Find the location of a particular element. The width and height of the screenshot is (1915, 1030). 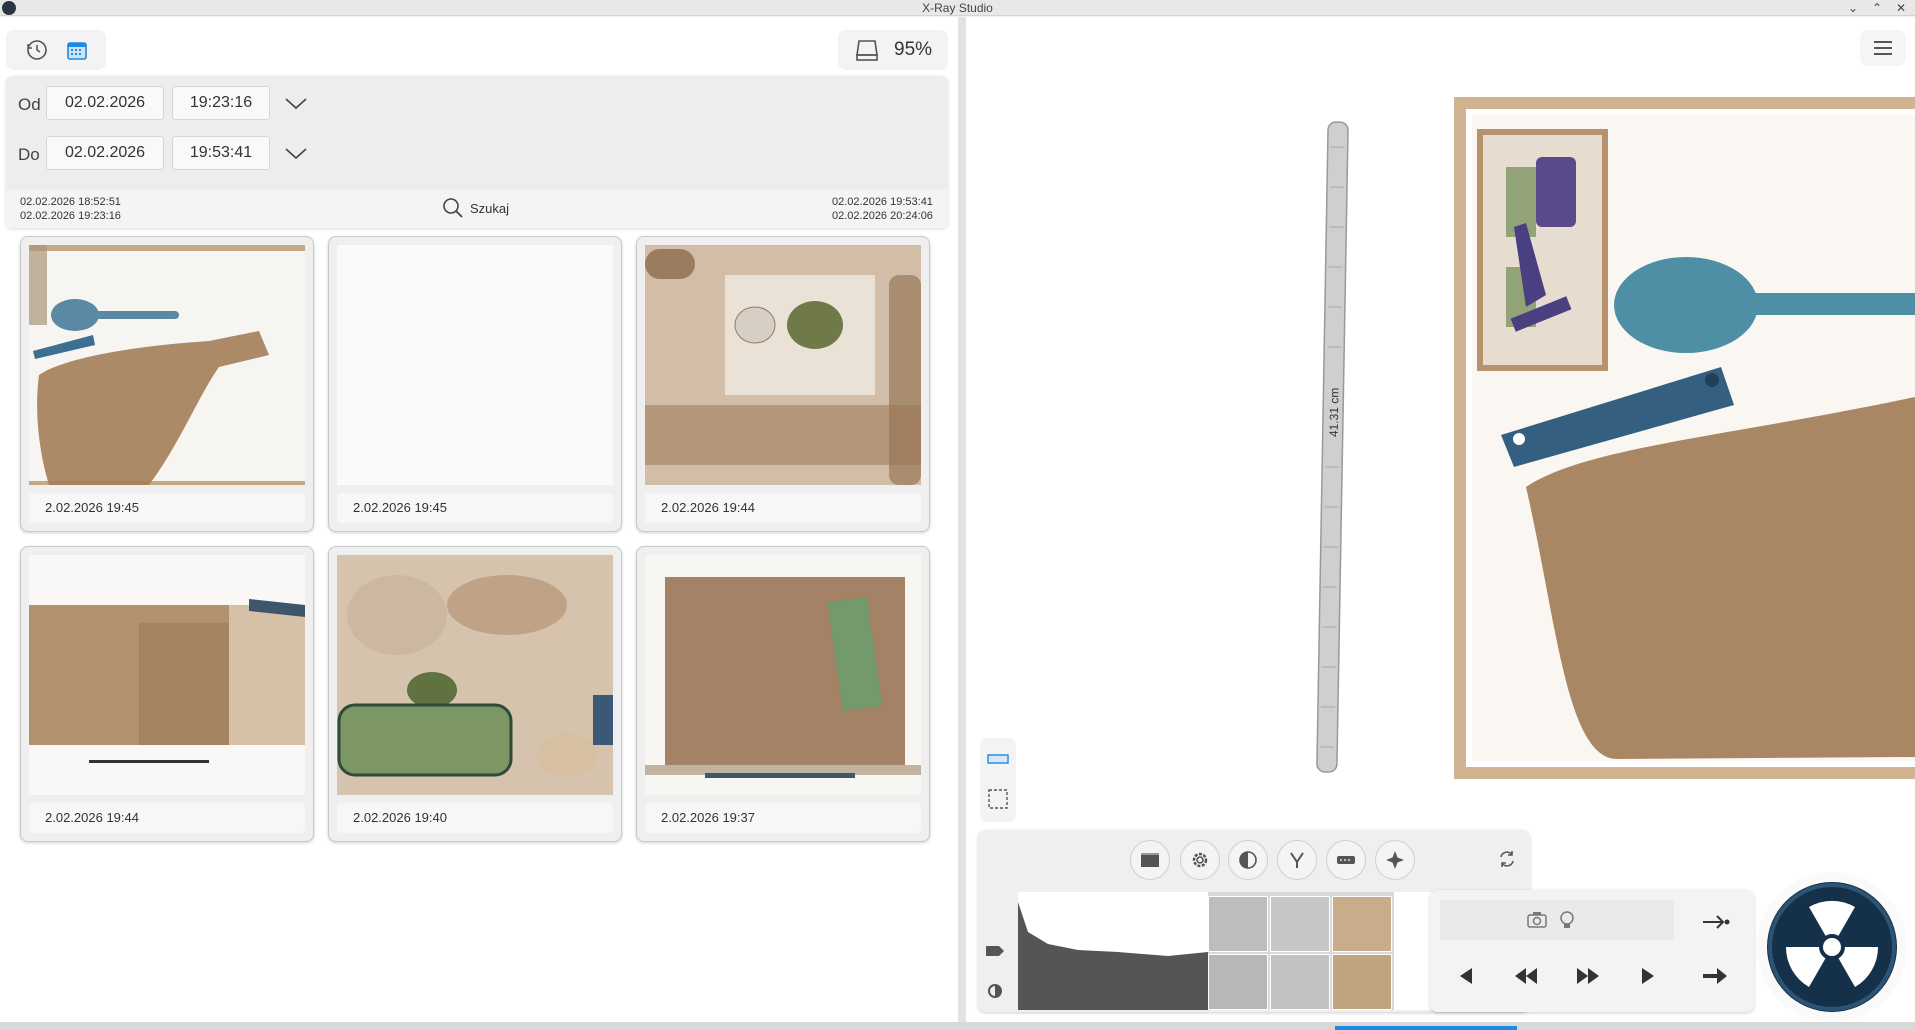

calendar-icon is located at coordinates (77, 50).